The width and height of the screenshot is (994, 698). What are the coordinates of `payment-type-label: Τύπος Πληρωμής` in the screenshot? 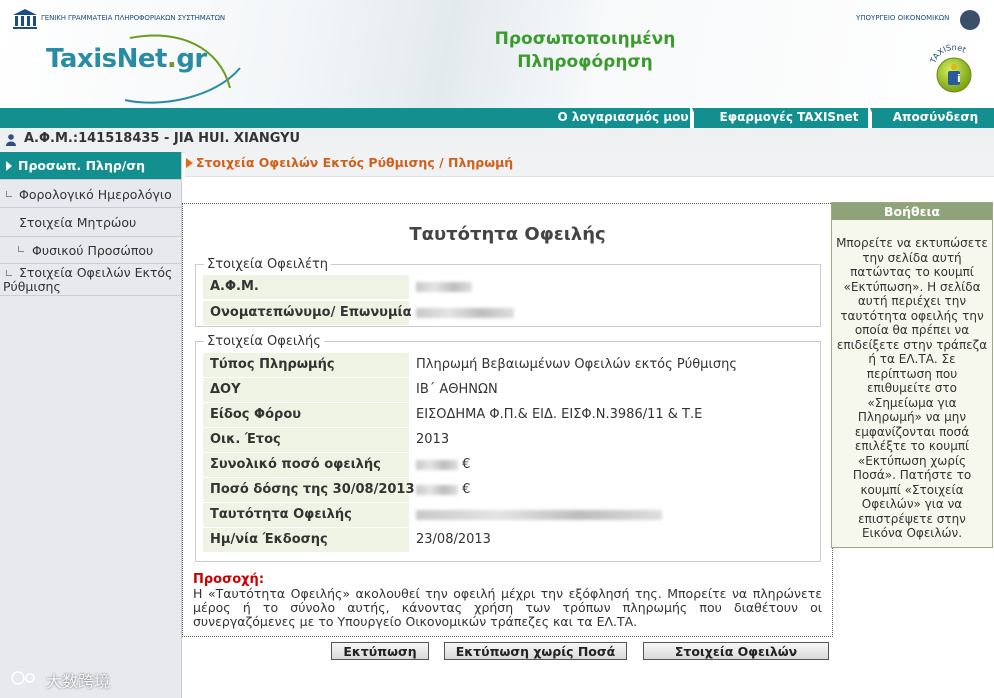 It's located at (306, 365).